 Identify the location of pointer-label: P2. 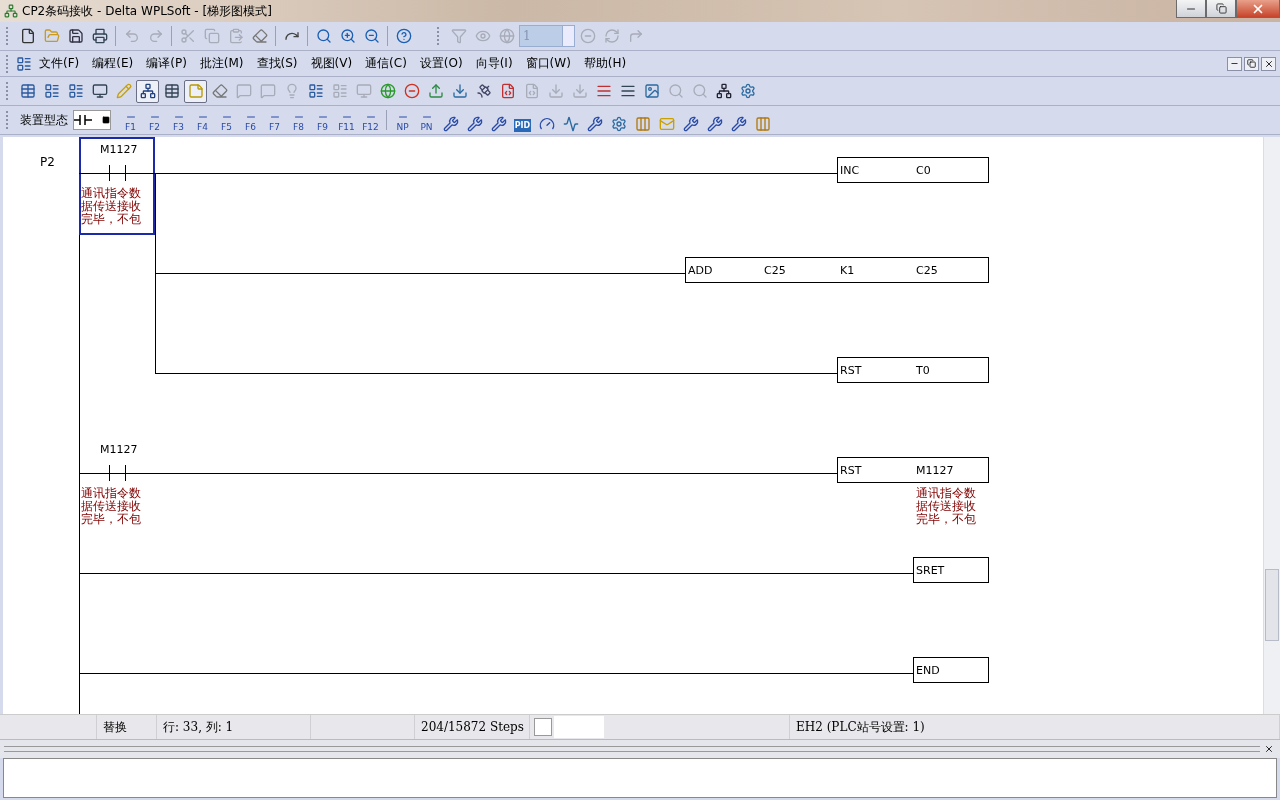
(47, 162).